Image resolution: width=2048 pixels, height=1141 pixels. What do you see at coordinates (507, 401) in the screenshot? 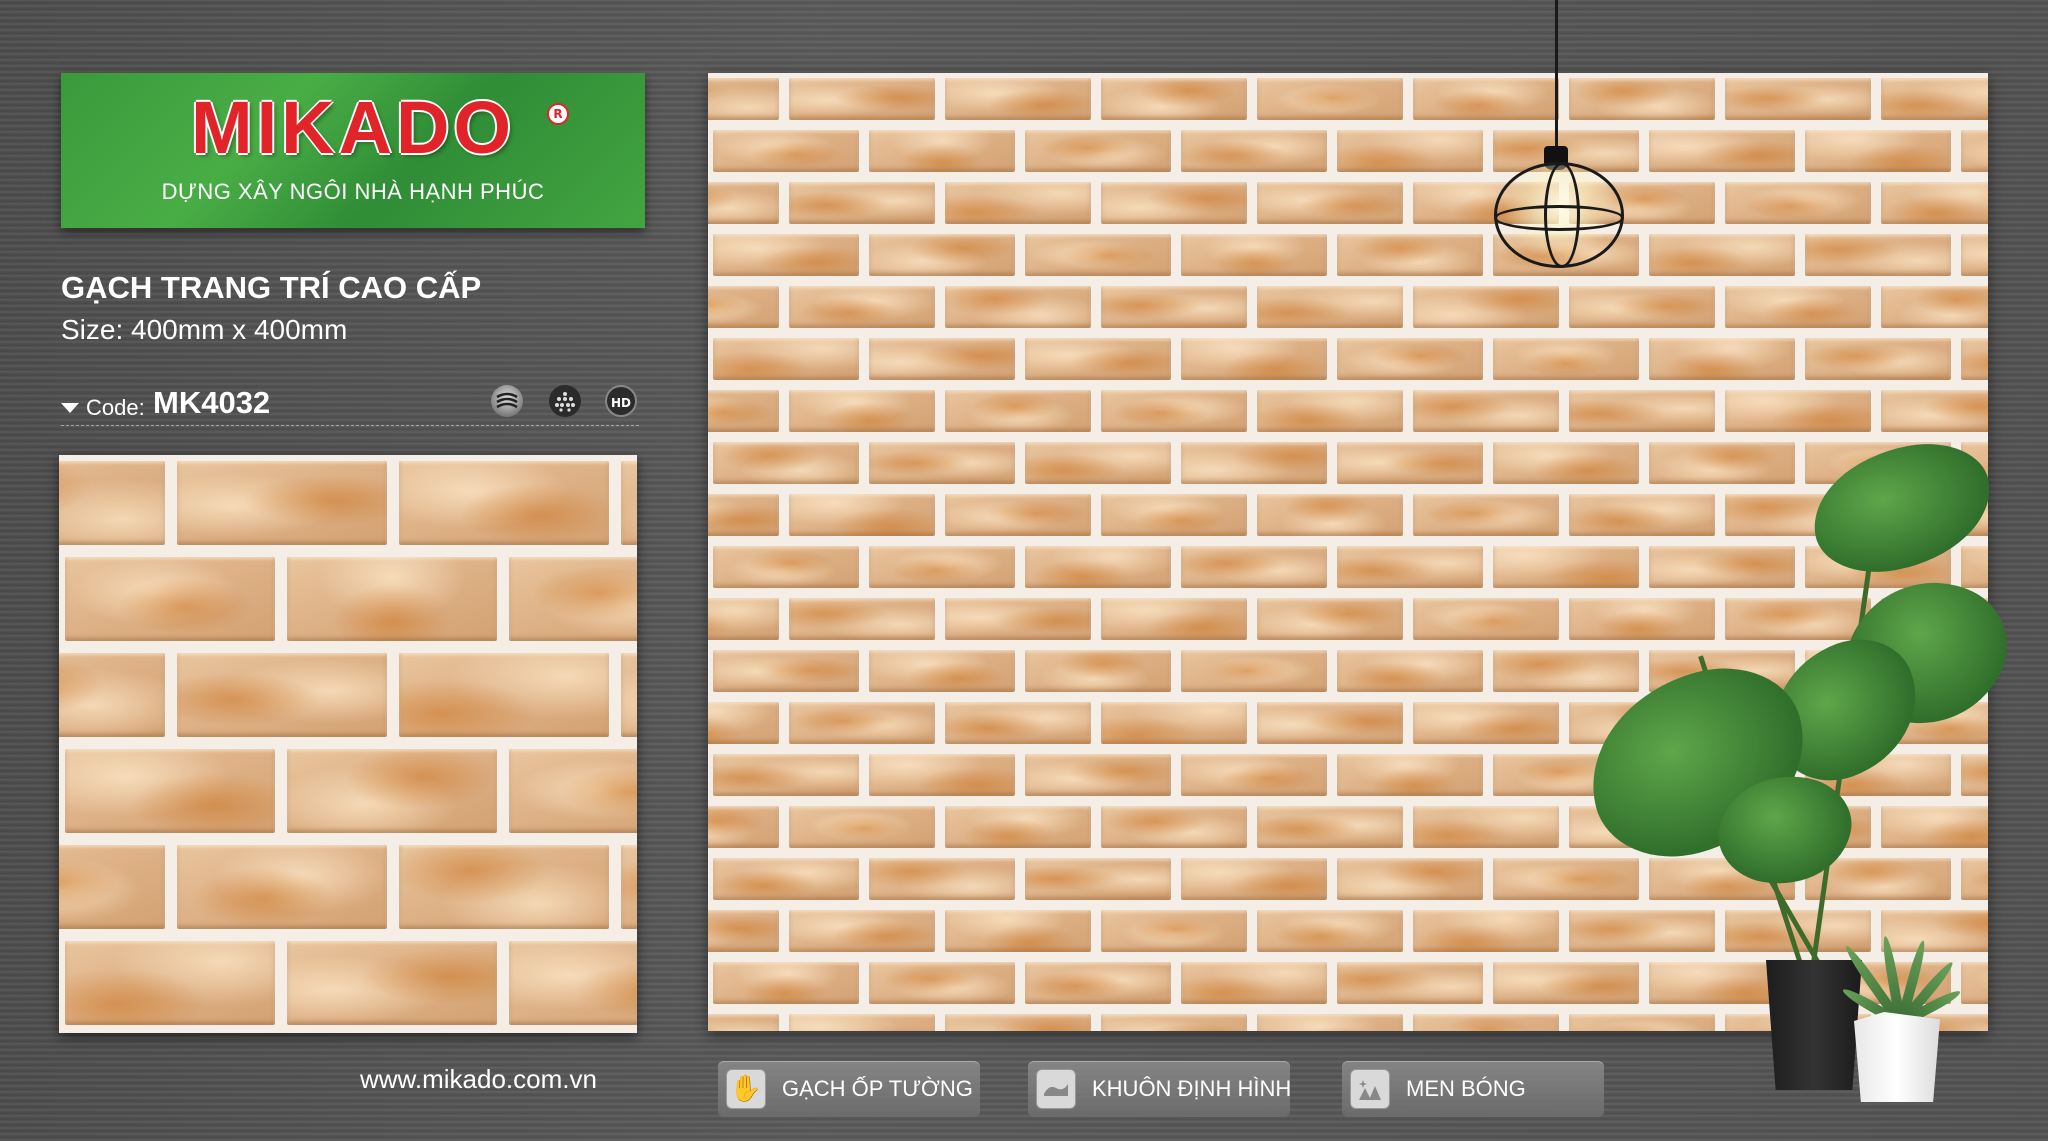
I see `wave-texture-icon` at bounding box center [507, 401].